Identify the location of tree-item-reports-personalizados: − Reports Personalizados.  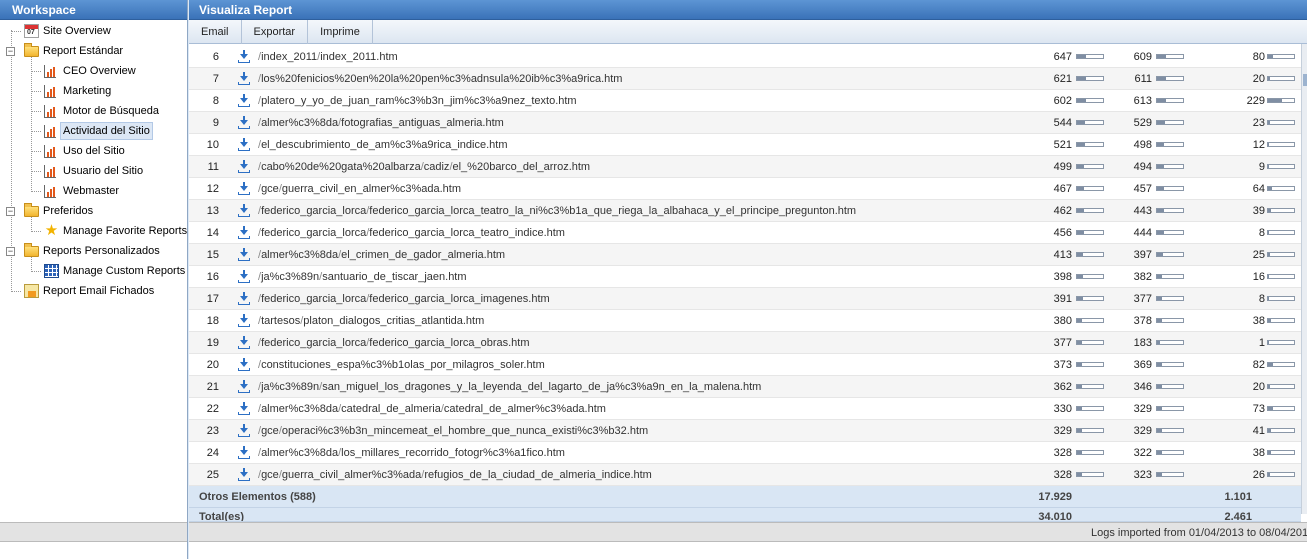
(93, 251).